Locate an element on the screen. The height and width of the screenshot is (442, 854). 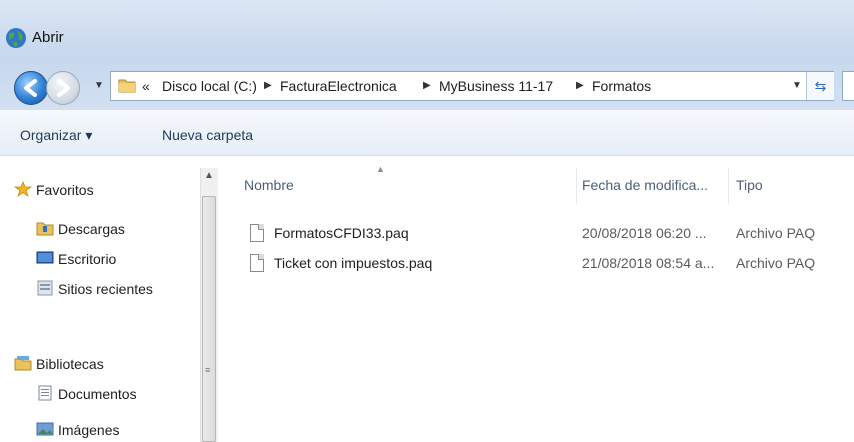
forward-button is located at coordinates (63, 88).